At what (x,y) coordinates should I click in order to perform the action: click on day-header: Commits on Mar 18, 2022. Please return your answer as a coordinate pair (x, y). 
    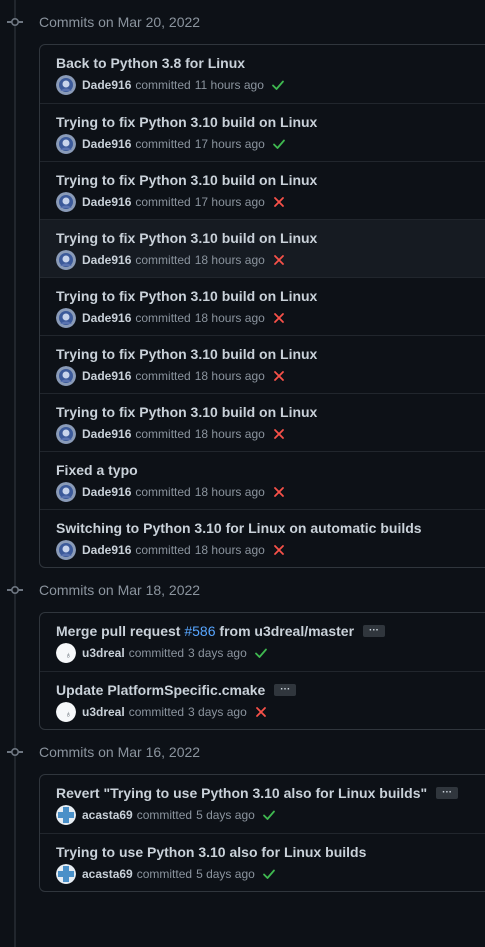
    Looking at the image, I should click on (242, 590).